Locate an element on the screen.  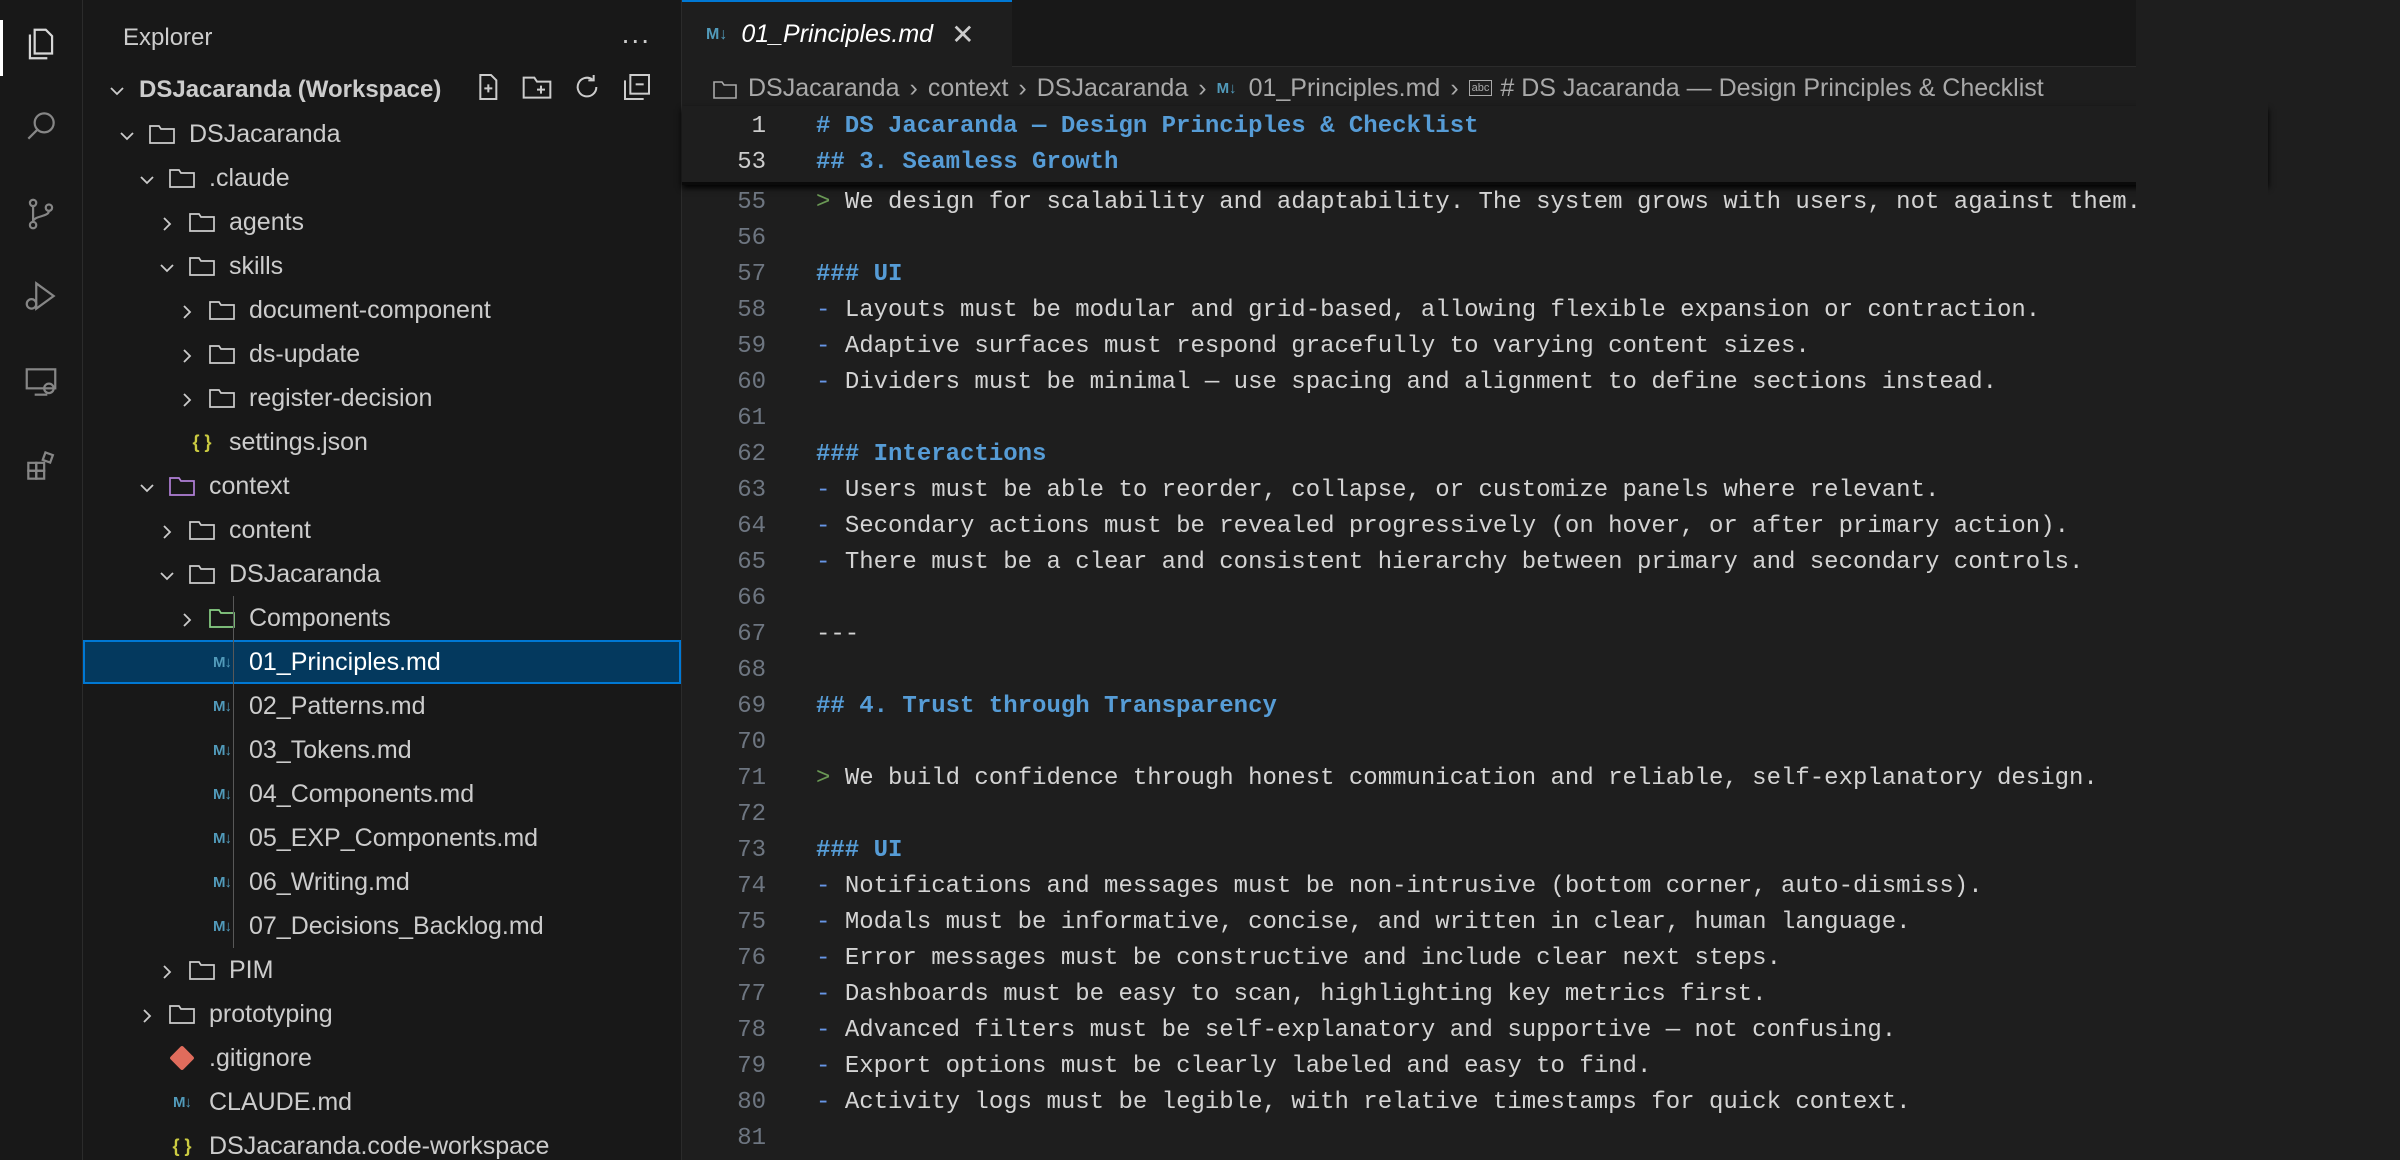
line-number: 74 is located at coordinates (751, 886).